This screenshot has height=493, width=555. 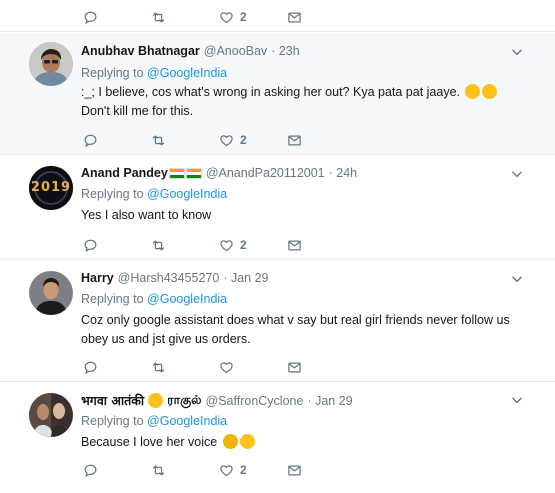 What do you see at coordinates (149, 442) in the screenshot?
I see `tweet-text-line: Because I love her voice` at bounding box center [149, 442].